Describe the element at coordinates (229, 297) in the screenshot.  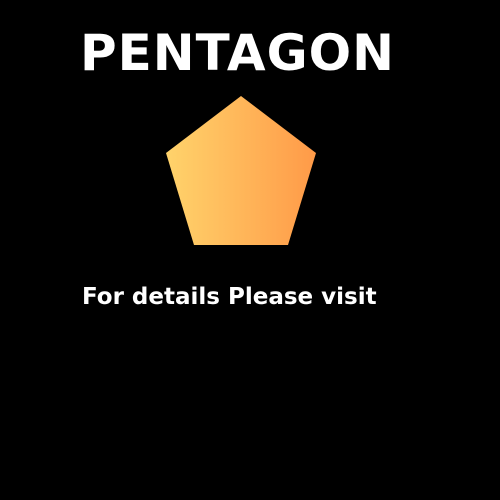
I see `details-caption: For details Please visit` at that location.